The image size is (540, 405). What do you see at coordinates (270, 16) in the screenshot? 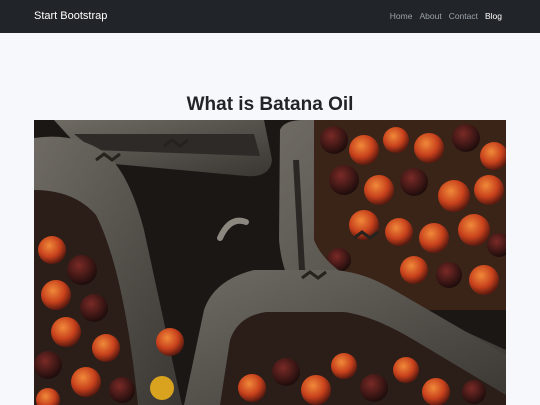
I see `top-navbar: Start Bootstrap Home About Contact Blog` at bounding box center [270, 16].